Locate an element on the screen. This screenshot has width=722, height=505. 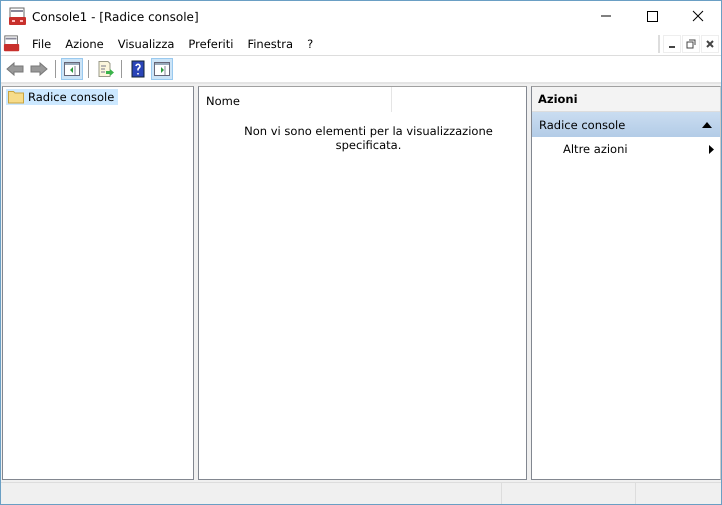
menu-item: Azione is located at coordinates (85, 43).